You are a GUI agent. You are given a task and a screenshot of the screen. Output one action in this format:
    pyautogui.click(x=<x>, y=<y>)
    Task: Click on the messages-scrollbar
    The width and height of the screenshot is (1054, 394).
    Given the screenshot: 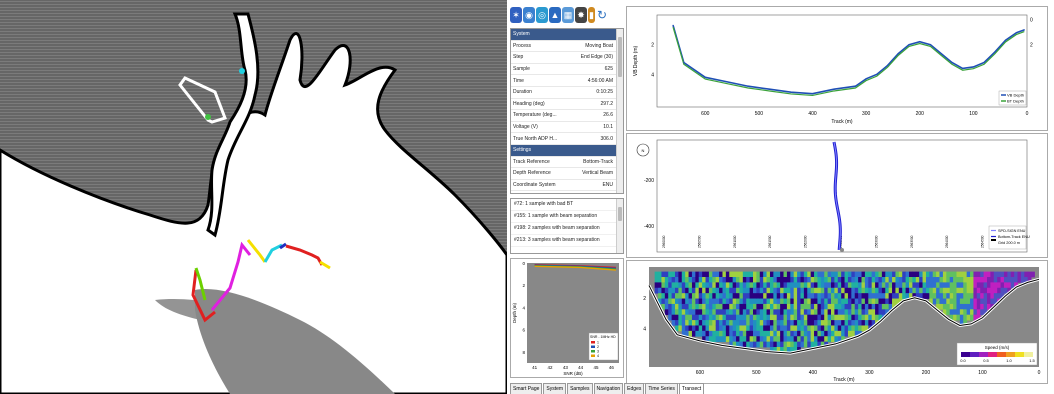 What is the action you would take?
    pyautogui.click(x=619, y=226)
    